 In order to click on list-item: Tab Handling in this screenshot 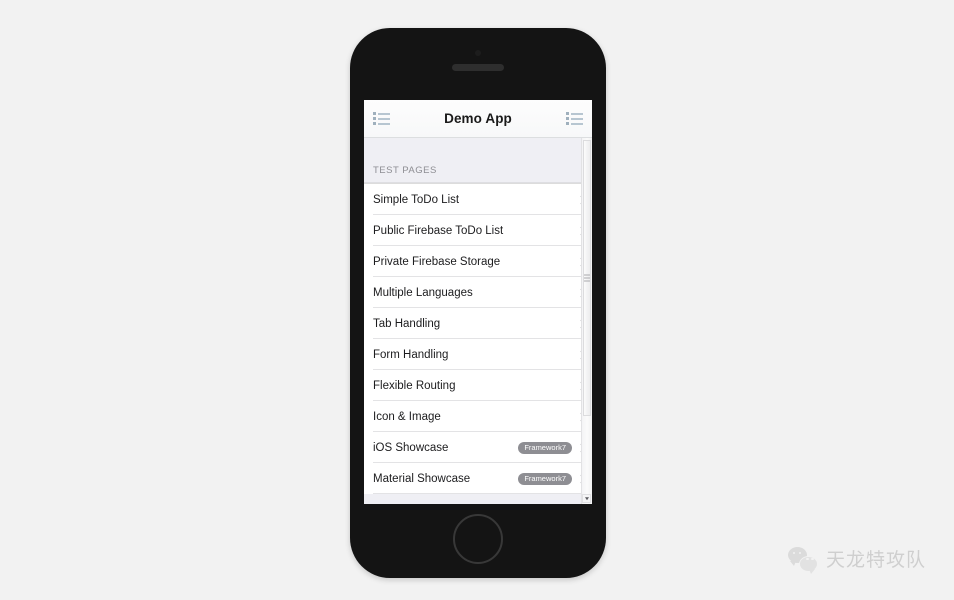, I will do `click(478, 323)`.